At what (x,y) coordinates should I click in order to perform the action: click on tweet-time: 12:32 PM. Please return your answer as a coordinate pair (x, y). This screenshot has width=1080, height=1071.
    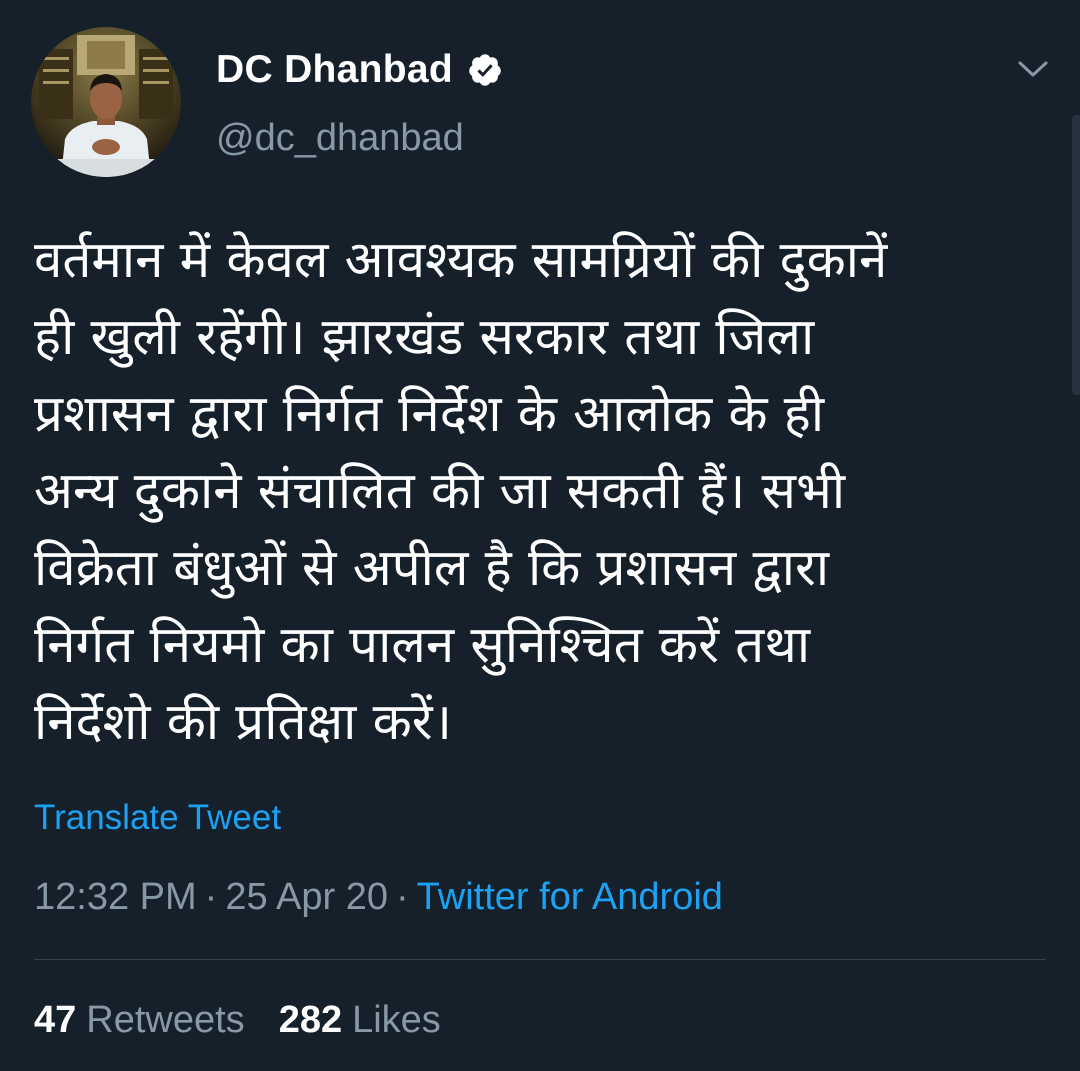
    Looking at the image, I should click on (115, 897).